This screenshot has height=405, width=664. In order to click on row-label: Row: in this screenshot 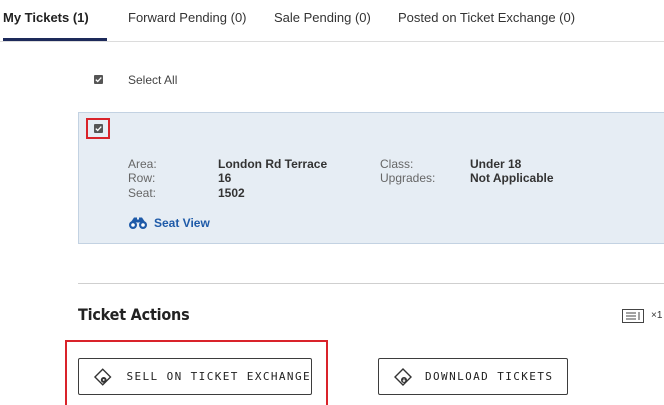, I will do `click(142, 178)`.